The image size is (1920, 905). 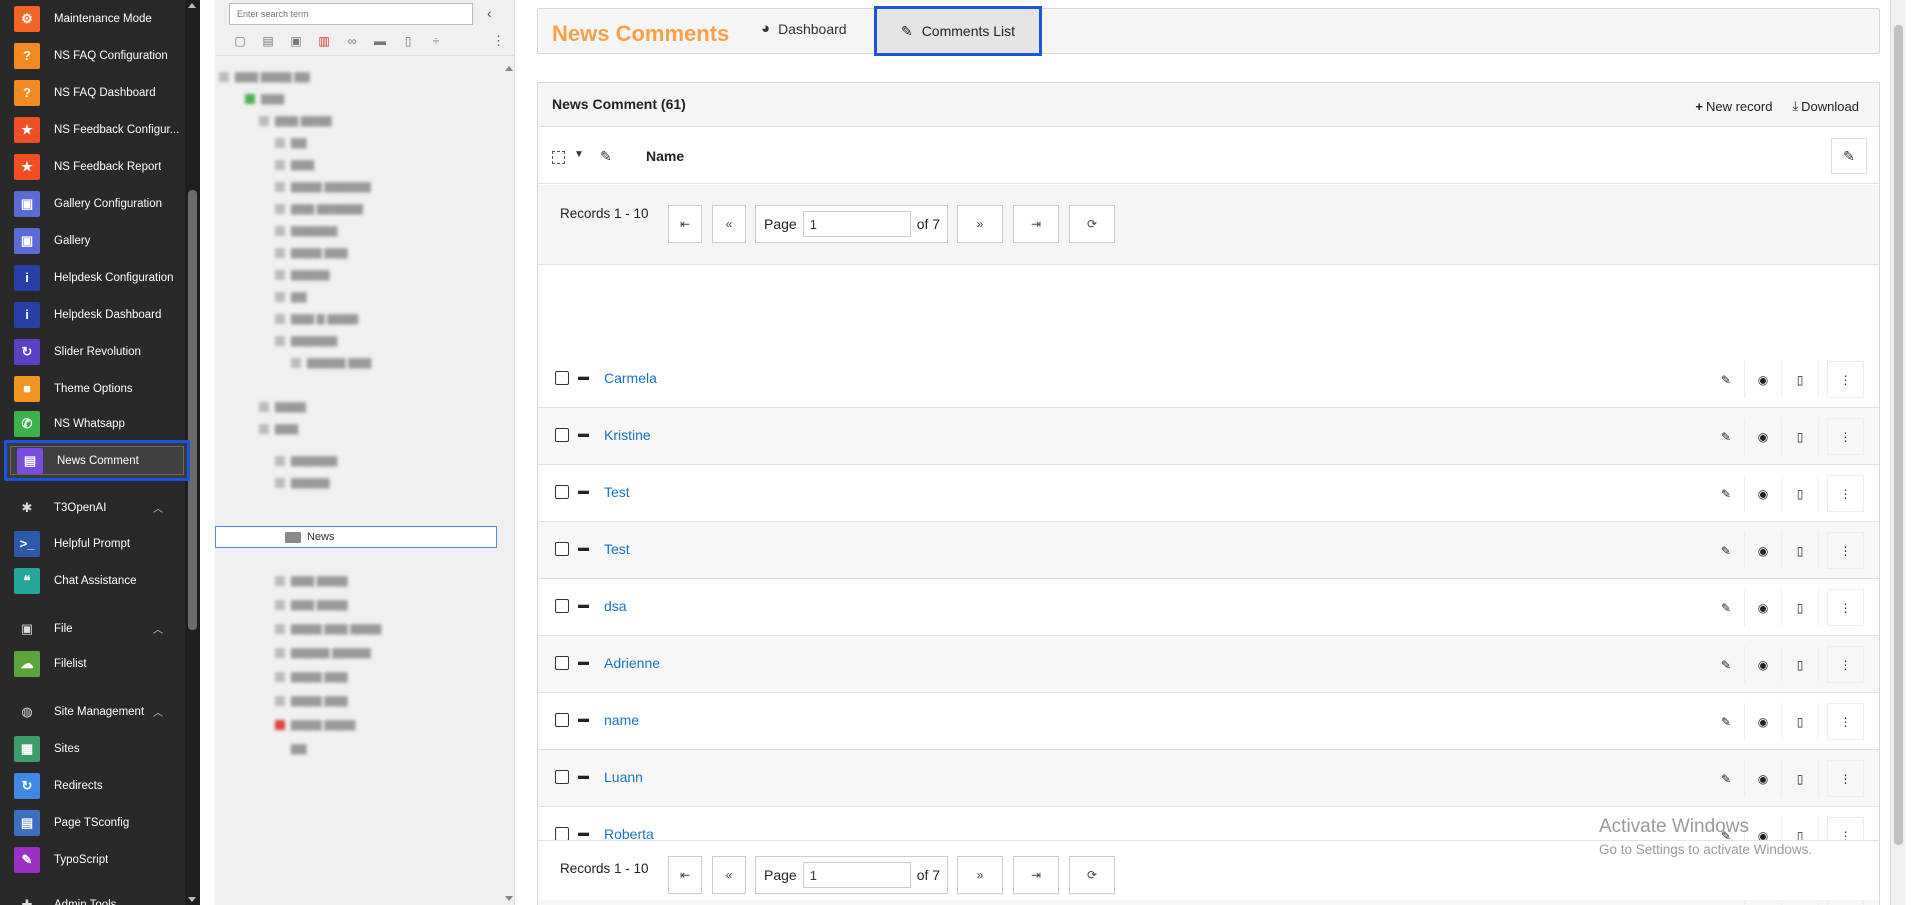 What do you see at coordinates (579, 154) in the screenshot?
I see `chevron-down-icon: ▼` at bounding box center [579, 154].